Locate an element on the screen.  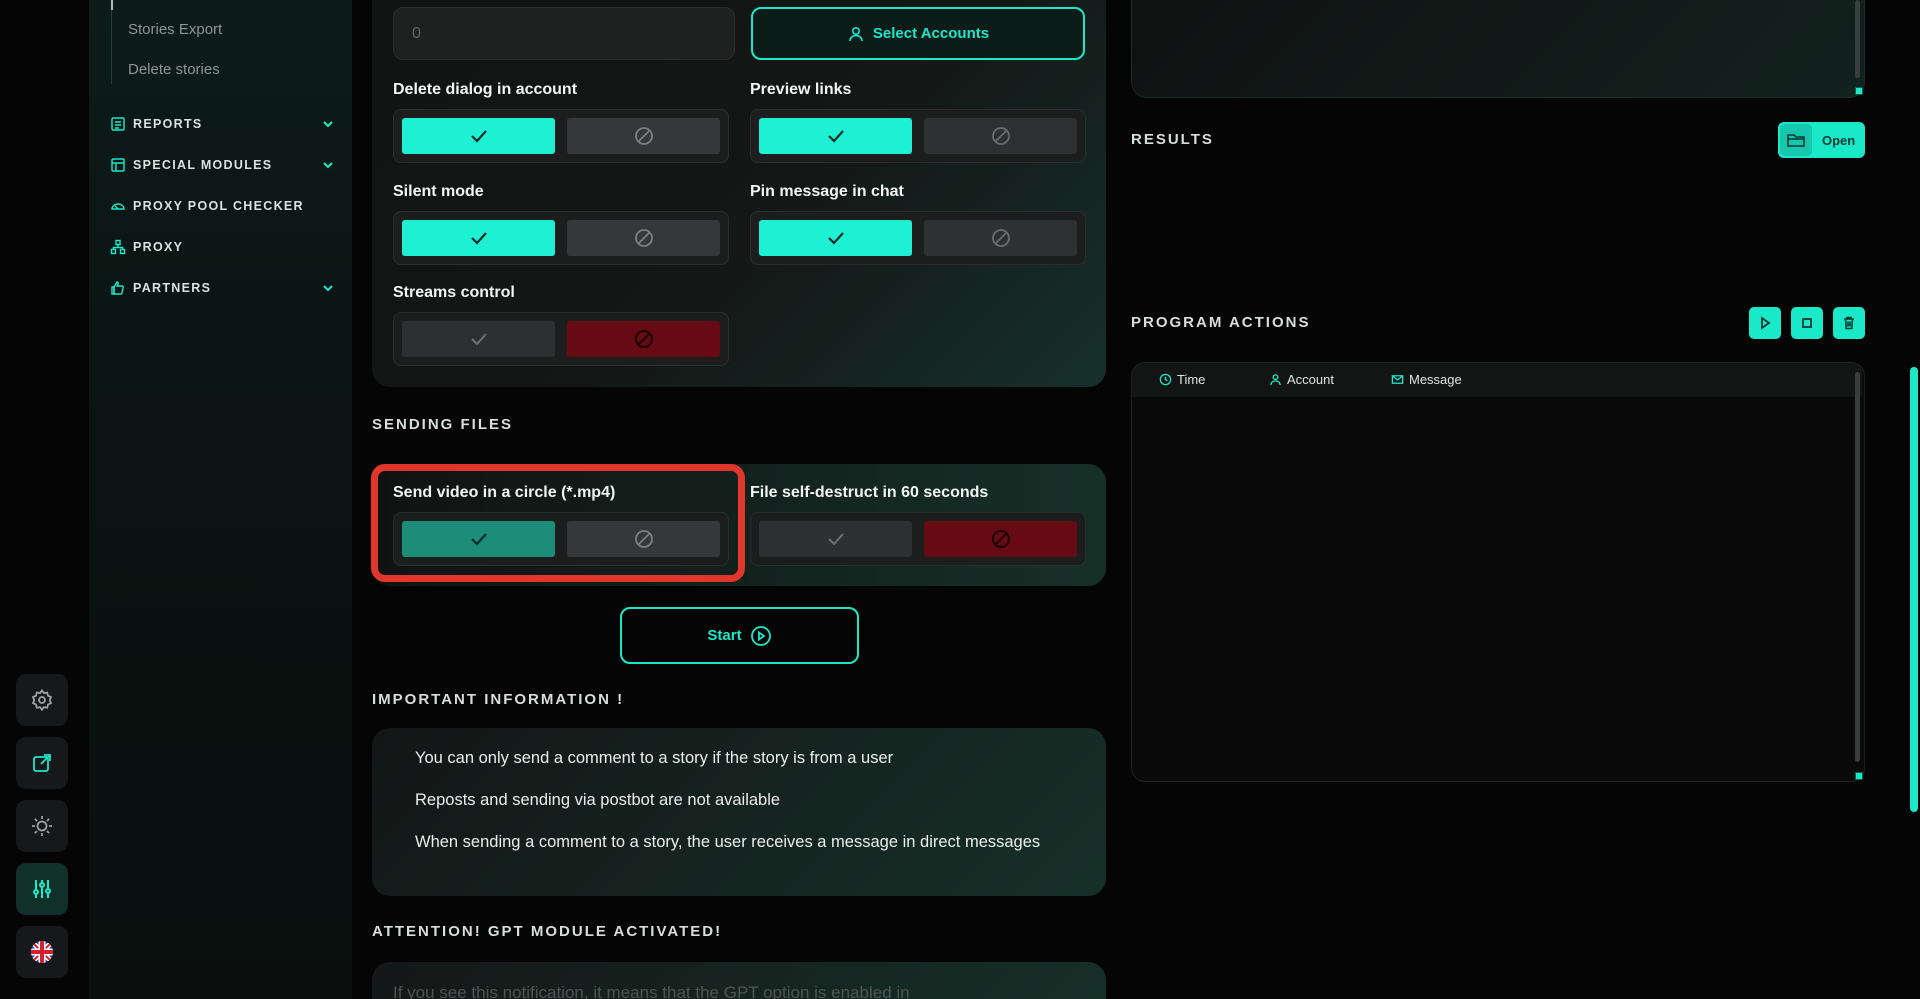
play-circle-icon is located at coordinates (760, 635).